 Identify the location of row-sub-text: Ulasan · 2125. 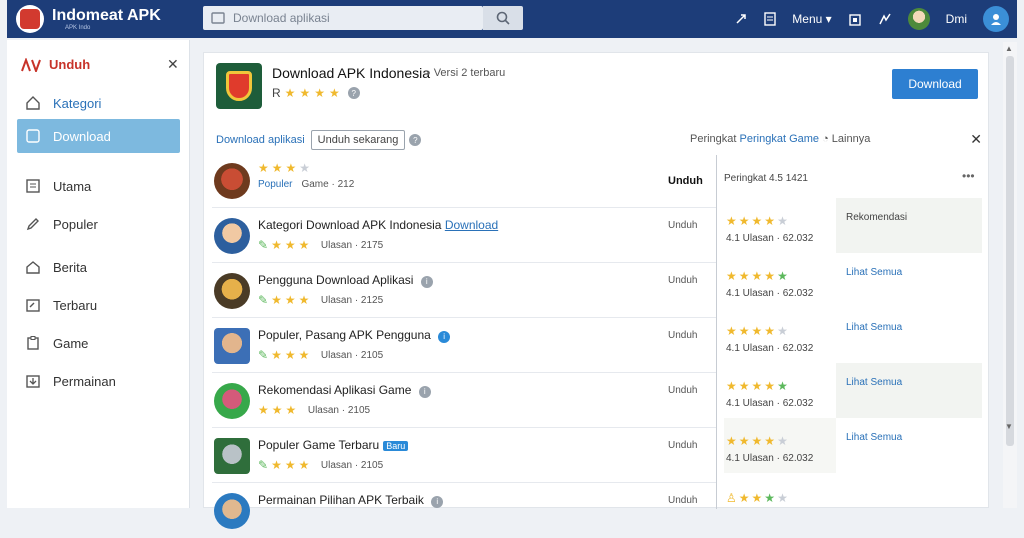
(352, 300).